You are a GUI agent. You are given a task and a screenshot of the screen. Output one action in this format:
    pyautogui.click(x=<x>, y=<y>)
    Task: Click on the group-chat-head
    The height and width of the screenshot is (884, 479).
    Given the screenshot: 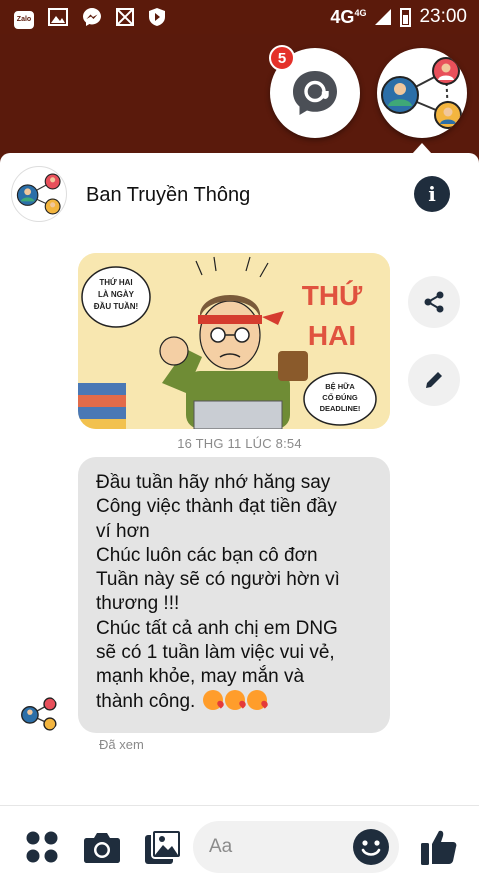 What is the action you would take?
    pyautogui.click(x=422, y=93)
    